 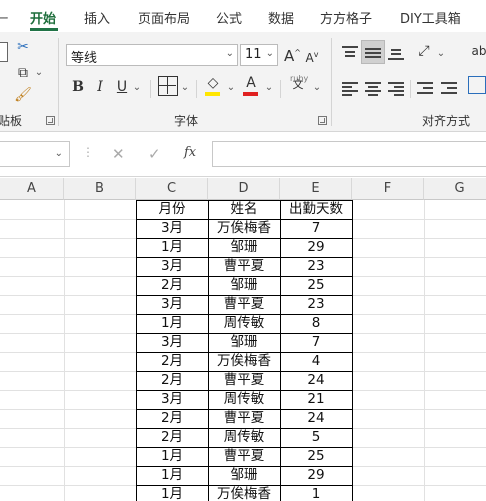 I want to click on orientation-icon: ⤢, so click(x=424, y=51).